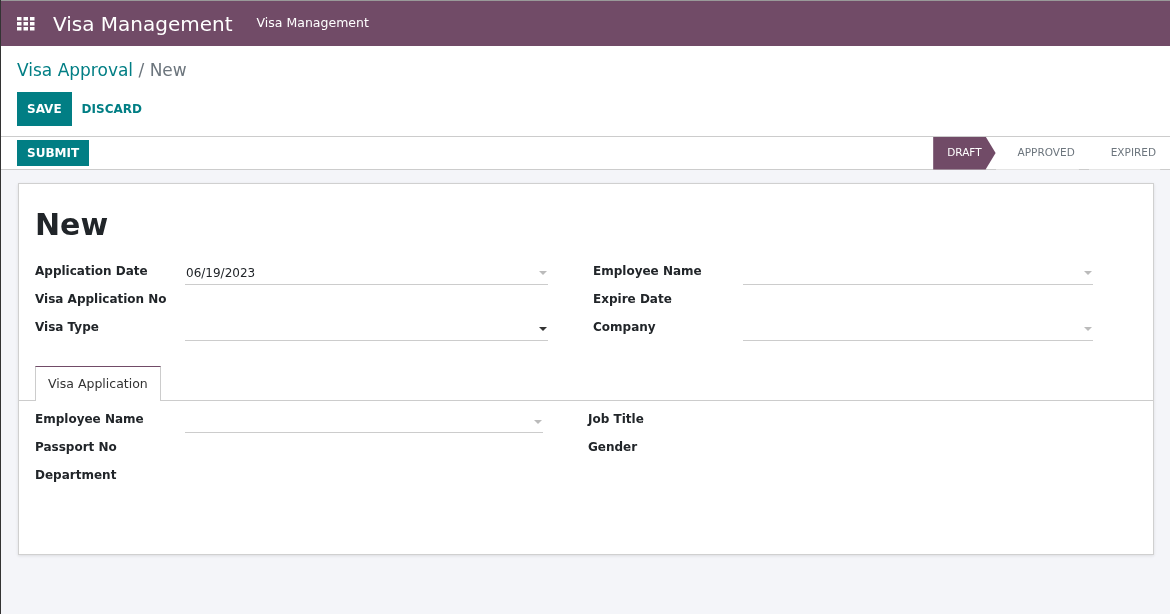 The width and height of the screenshot is (1170, 614). I want to click on field-label: Passport No, so click(76, 448).